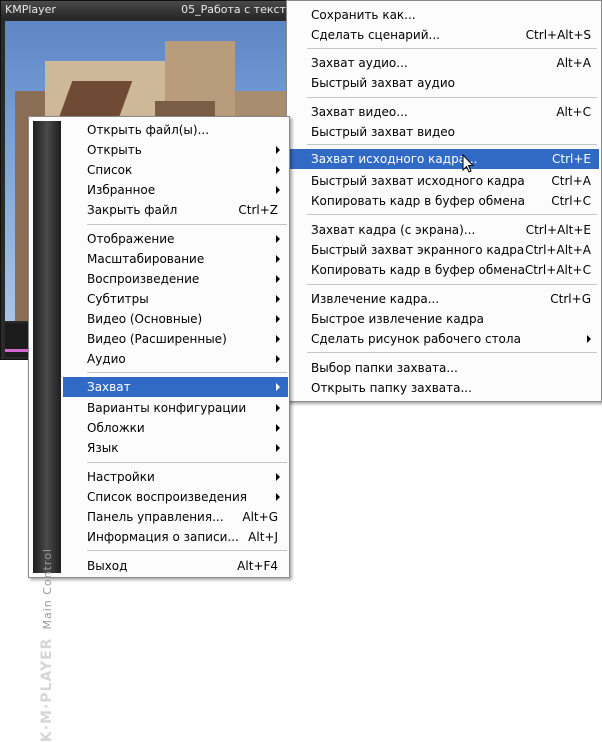 The height and width of the screenshot is (742, 602). Describe the element at coordinates (114, 150) in the screenshot. I see `main-menu-item-label: Открыть` at that location.